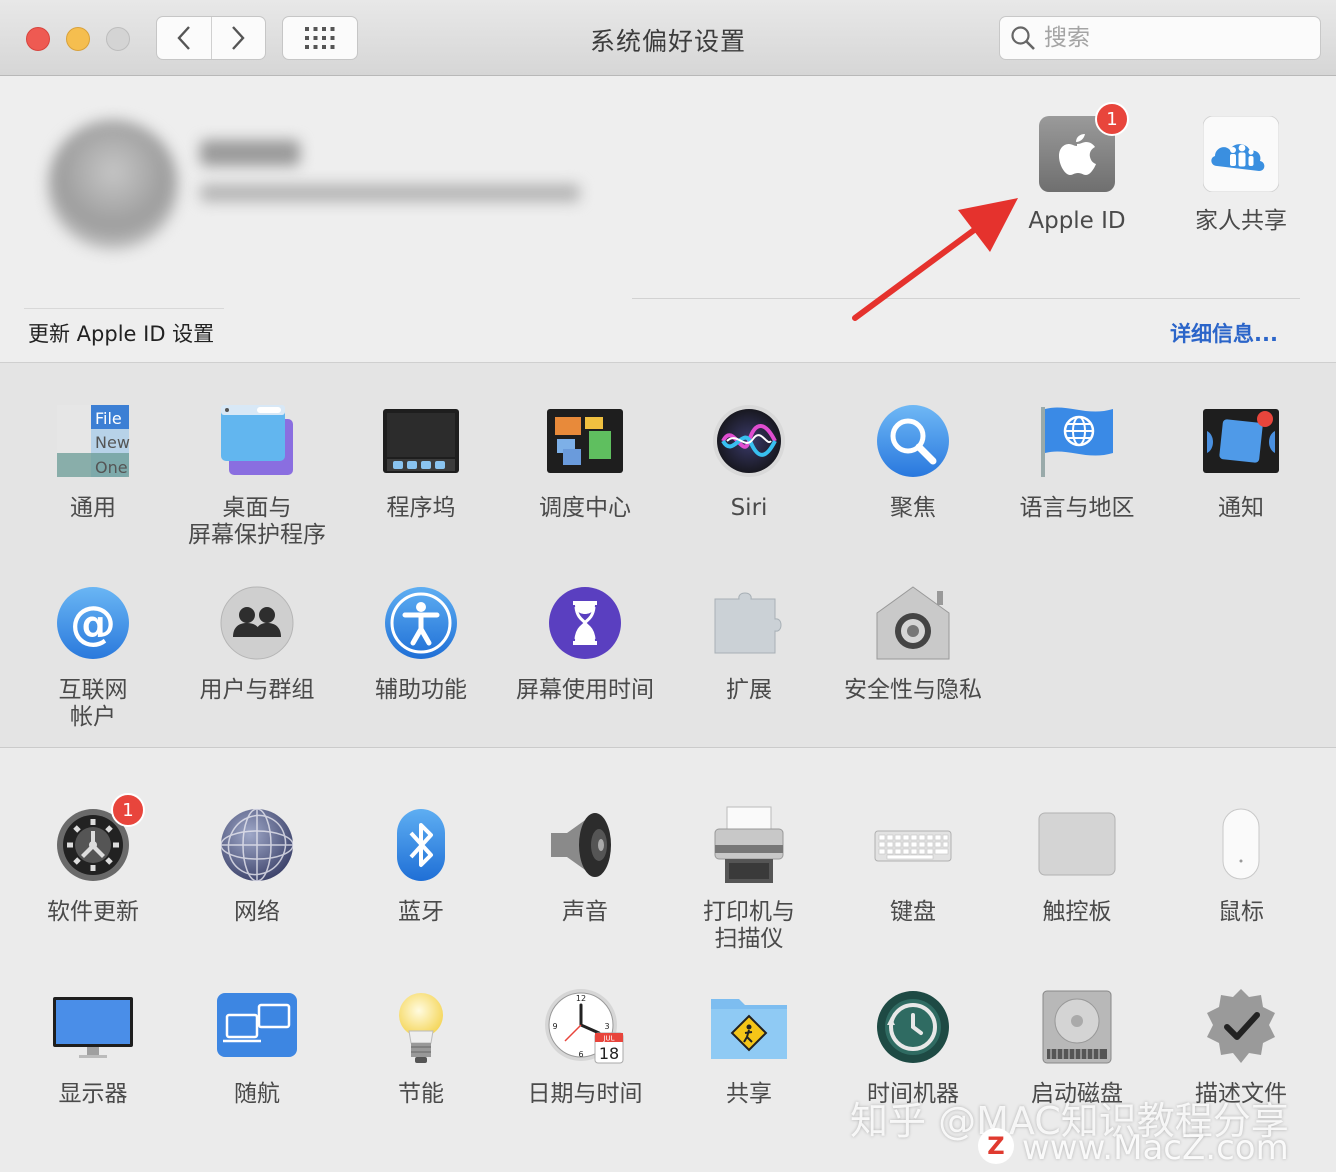 The image size is (1336, 1172). Describe the element at coordinates (913, 508) in the screenshot. I see `pref-label: 聚焦` at that location.